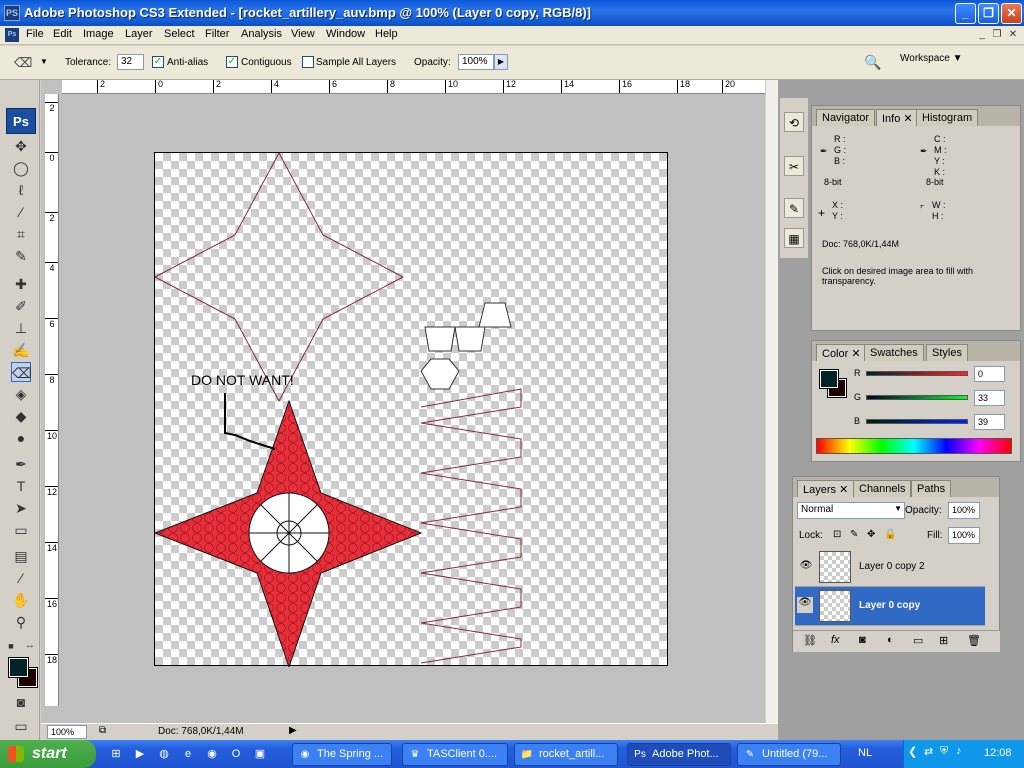  What do you see at coordinates (974, 640) in the screenshot?
I see `trash-icon: 🗑` at bounding box center [974, 640].